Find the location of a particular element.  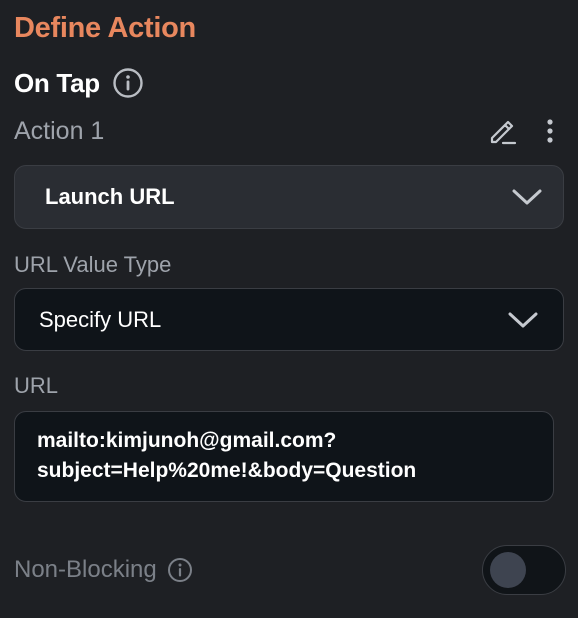

more-vertical-icon is located at coordinates (550, 131).